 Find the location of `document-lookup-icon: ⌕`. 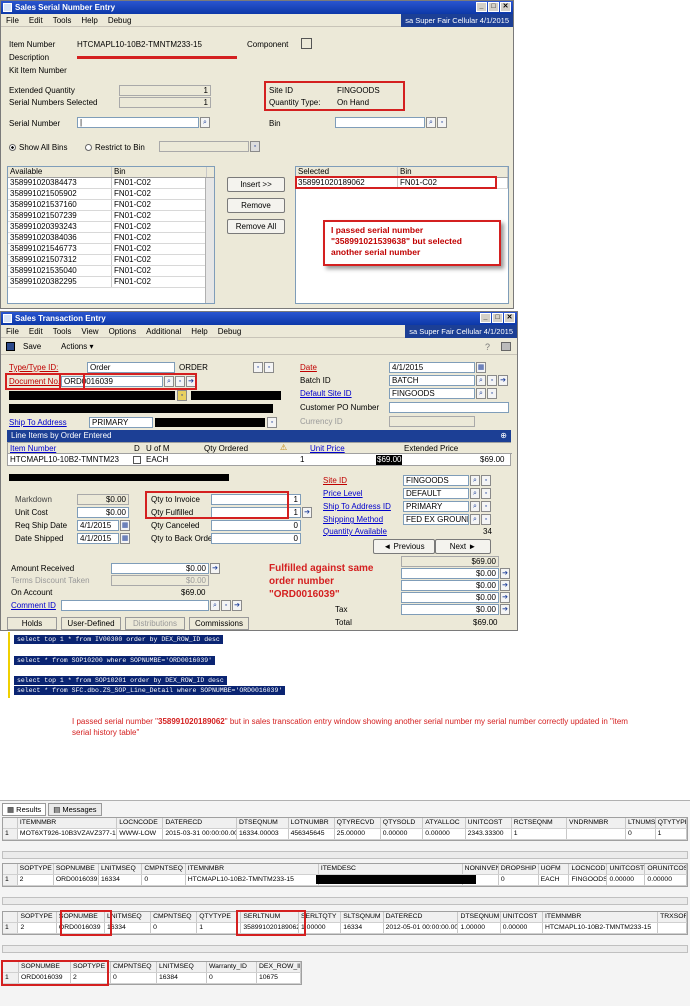

document-lookup-icon: ⌕ is located at coordinates (169, 381).